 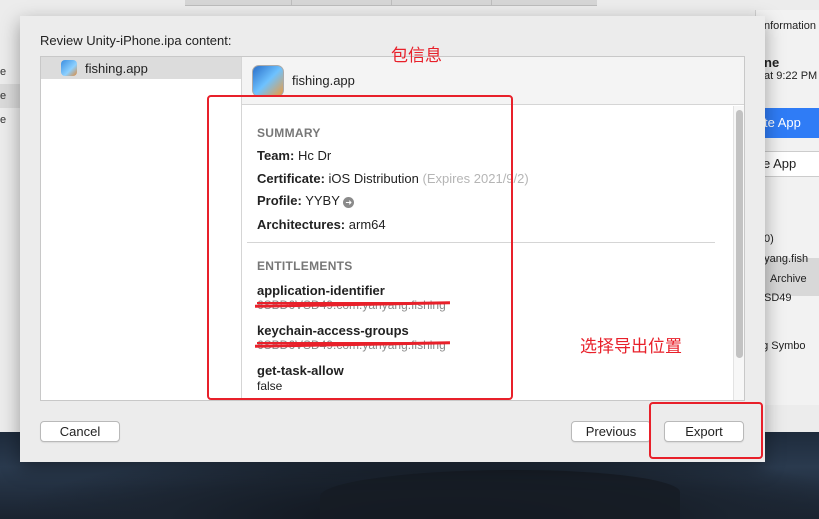 What do you see at coordinates (80, 431) in the screenshot?
I see `cancel-button: Cancel` at bounding box center [80, 431].